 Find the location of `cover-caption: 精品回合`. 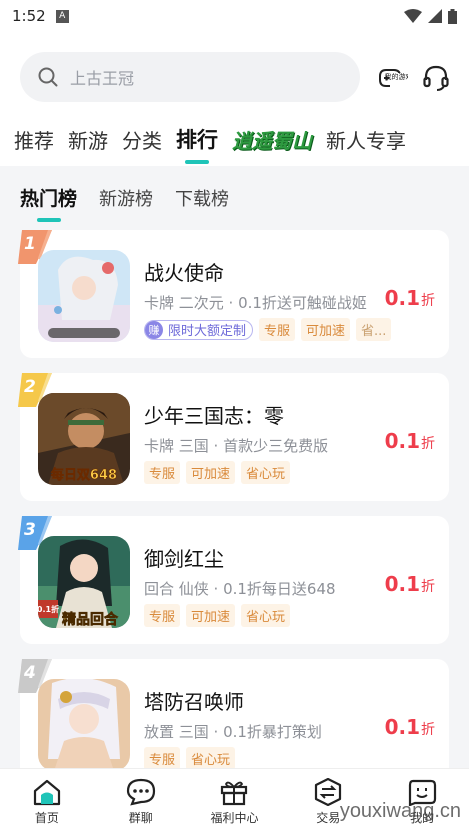

cover-caption: 精品回合 is located at coordinates (90, 619).